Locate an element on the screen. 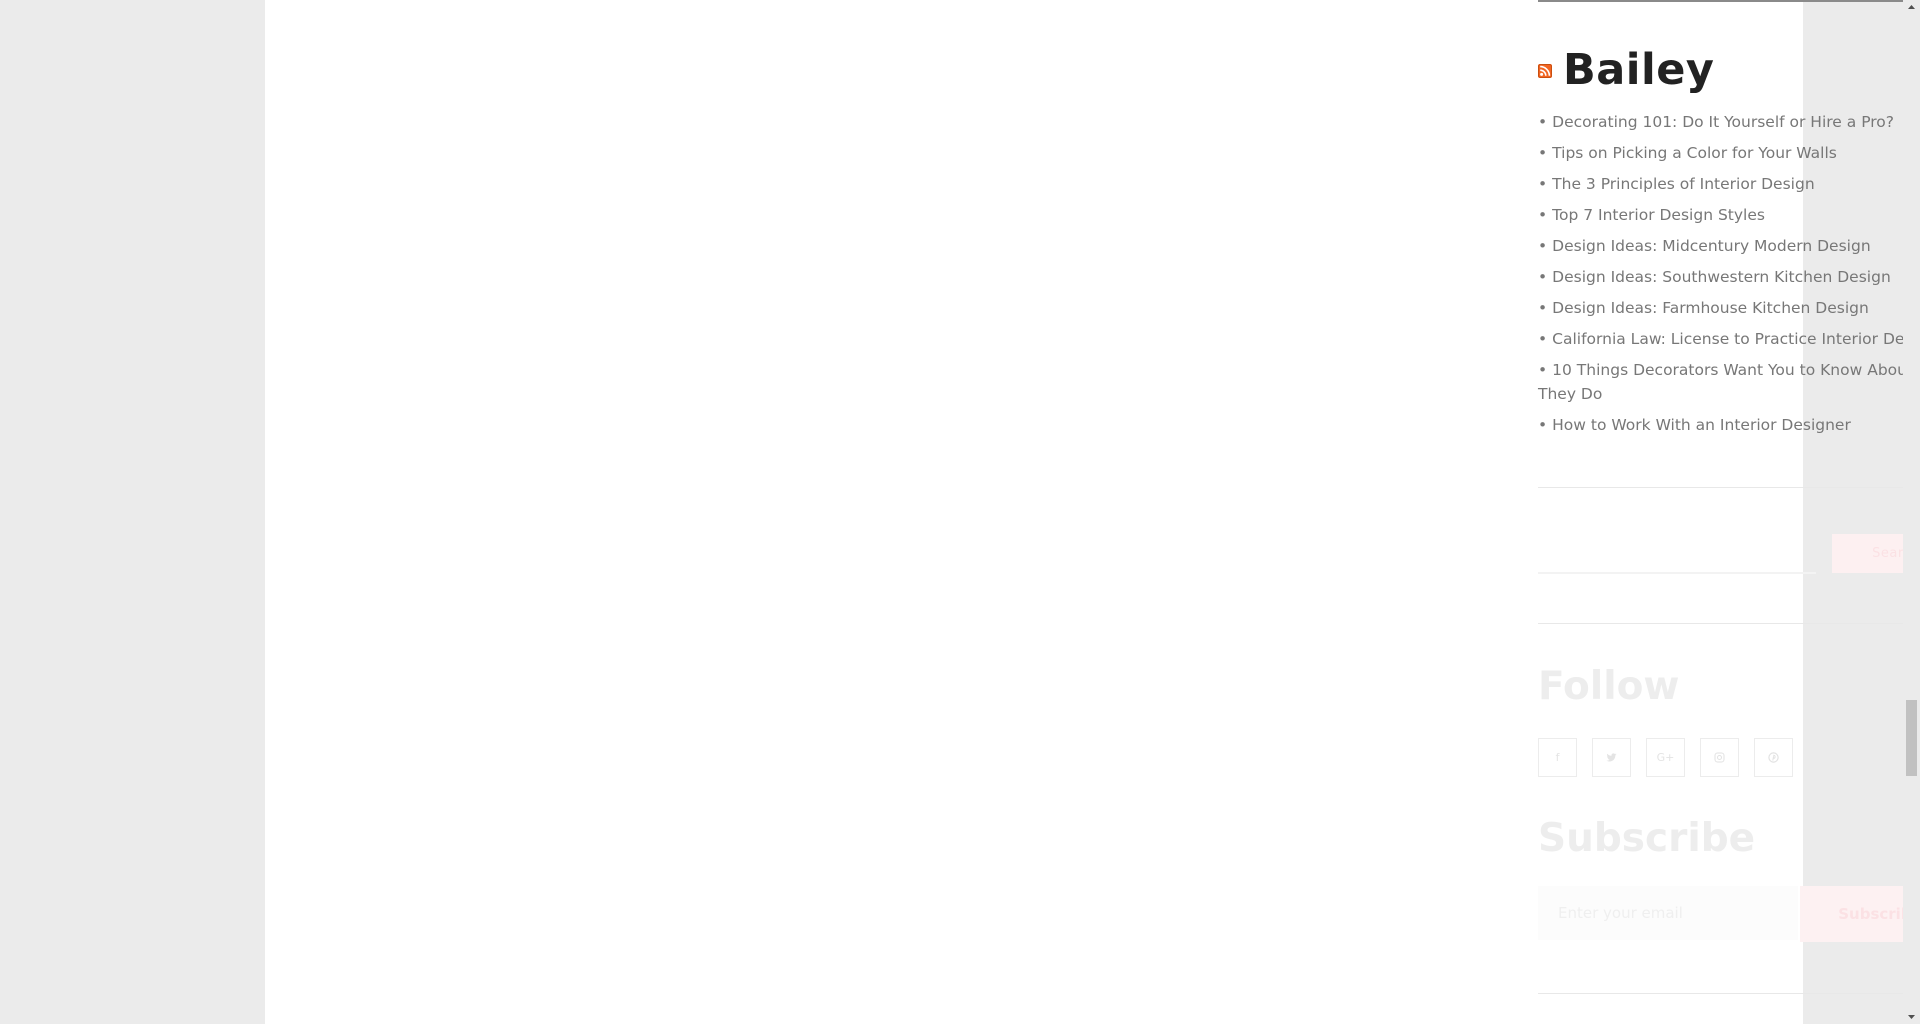  rss-feed-link: How to Work With an Interior Designer is located at coordinates (1701, 425).